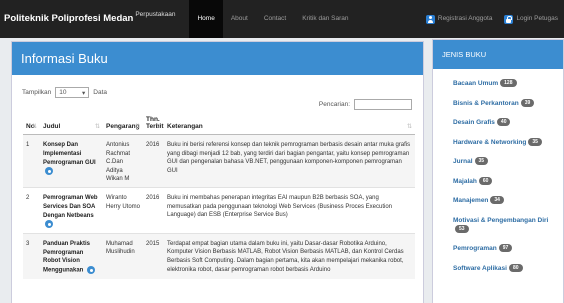 The height and width of the screenshot is (303, 564). Describe the element at coordinates (275, 19) in the screenshot. I see `nav-contact: Contact` at that location.